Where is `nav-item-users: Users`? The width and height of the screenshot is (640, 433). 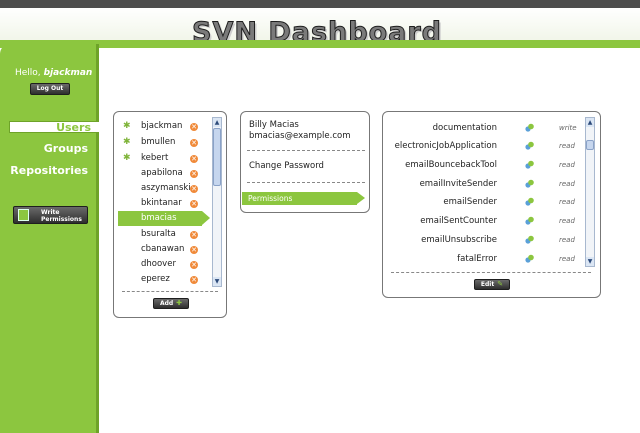 nav-item-users: Users is located at coordinates (59, 127).